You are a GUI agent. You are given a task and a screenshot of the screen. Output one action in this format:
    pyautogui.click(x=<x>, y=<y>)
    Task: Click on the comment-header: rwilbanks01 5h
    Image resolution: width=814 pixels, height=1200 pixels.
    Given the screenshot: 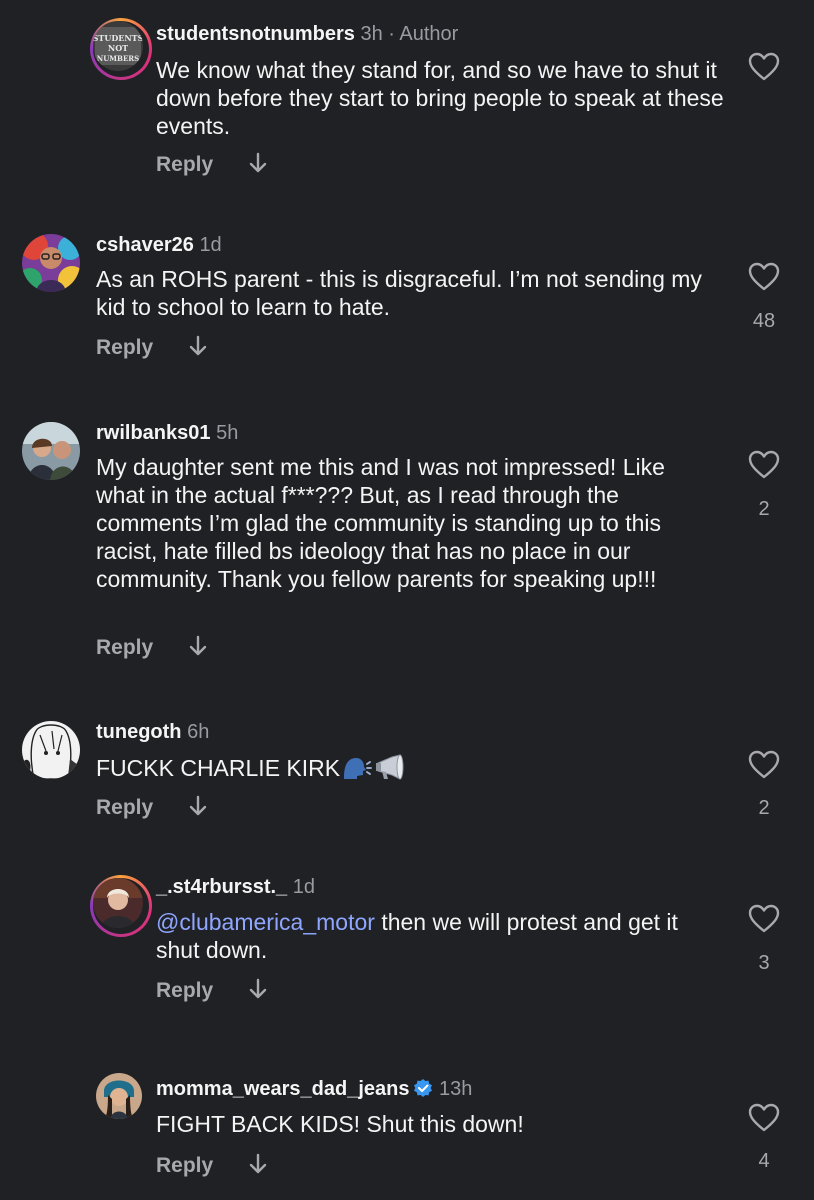 What is the action you would take?
    pyautogui.click(x=167, y=433)
    